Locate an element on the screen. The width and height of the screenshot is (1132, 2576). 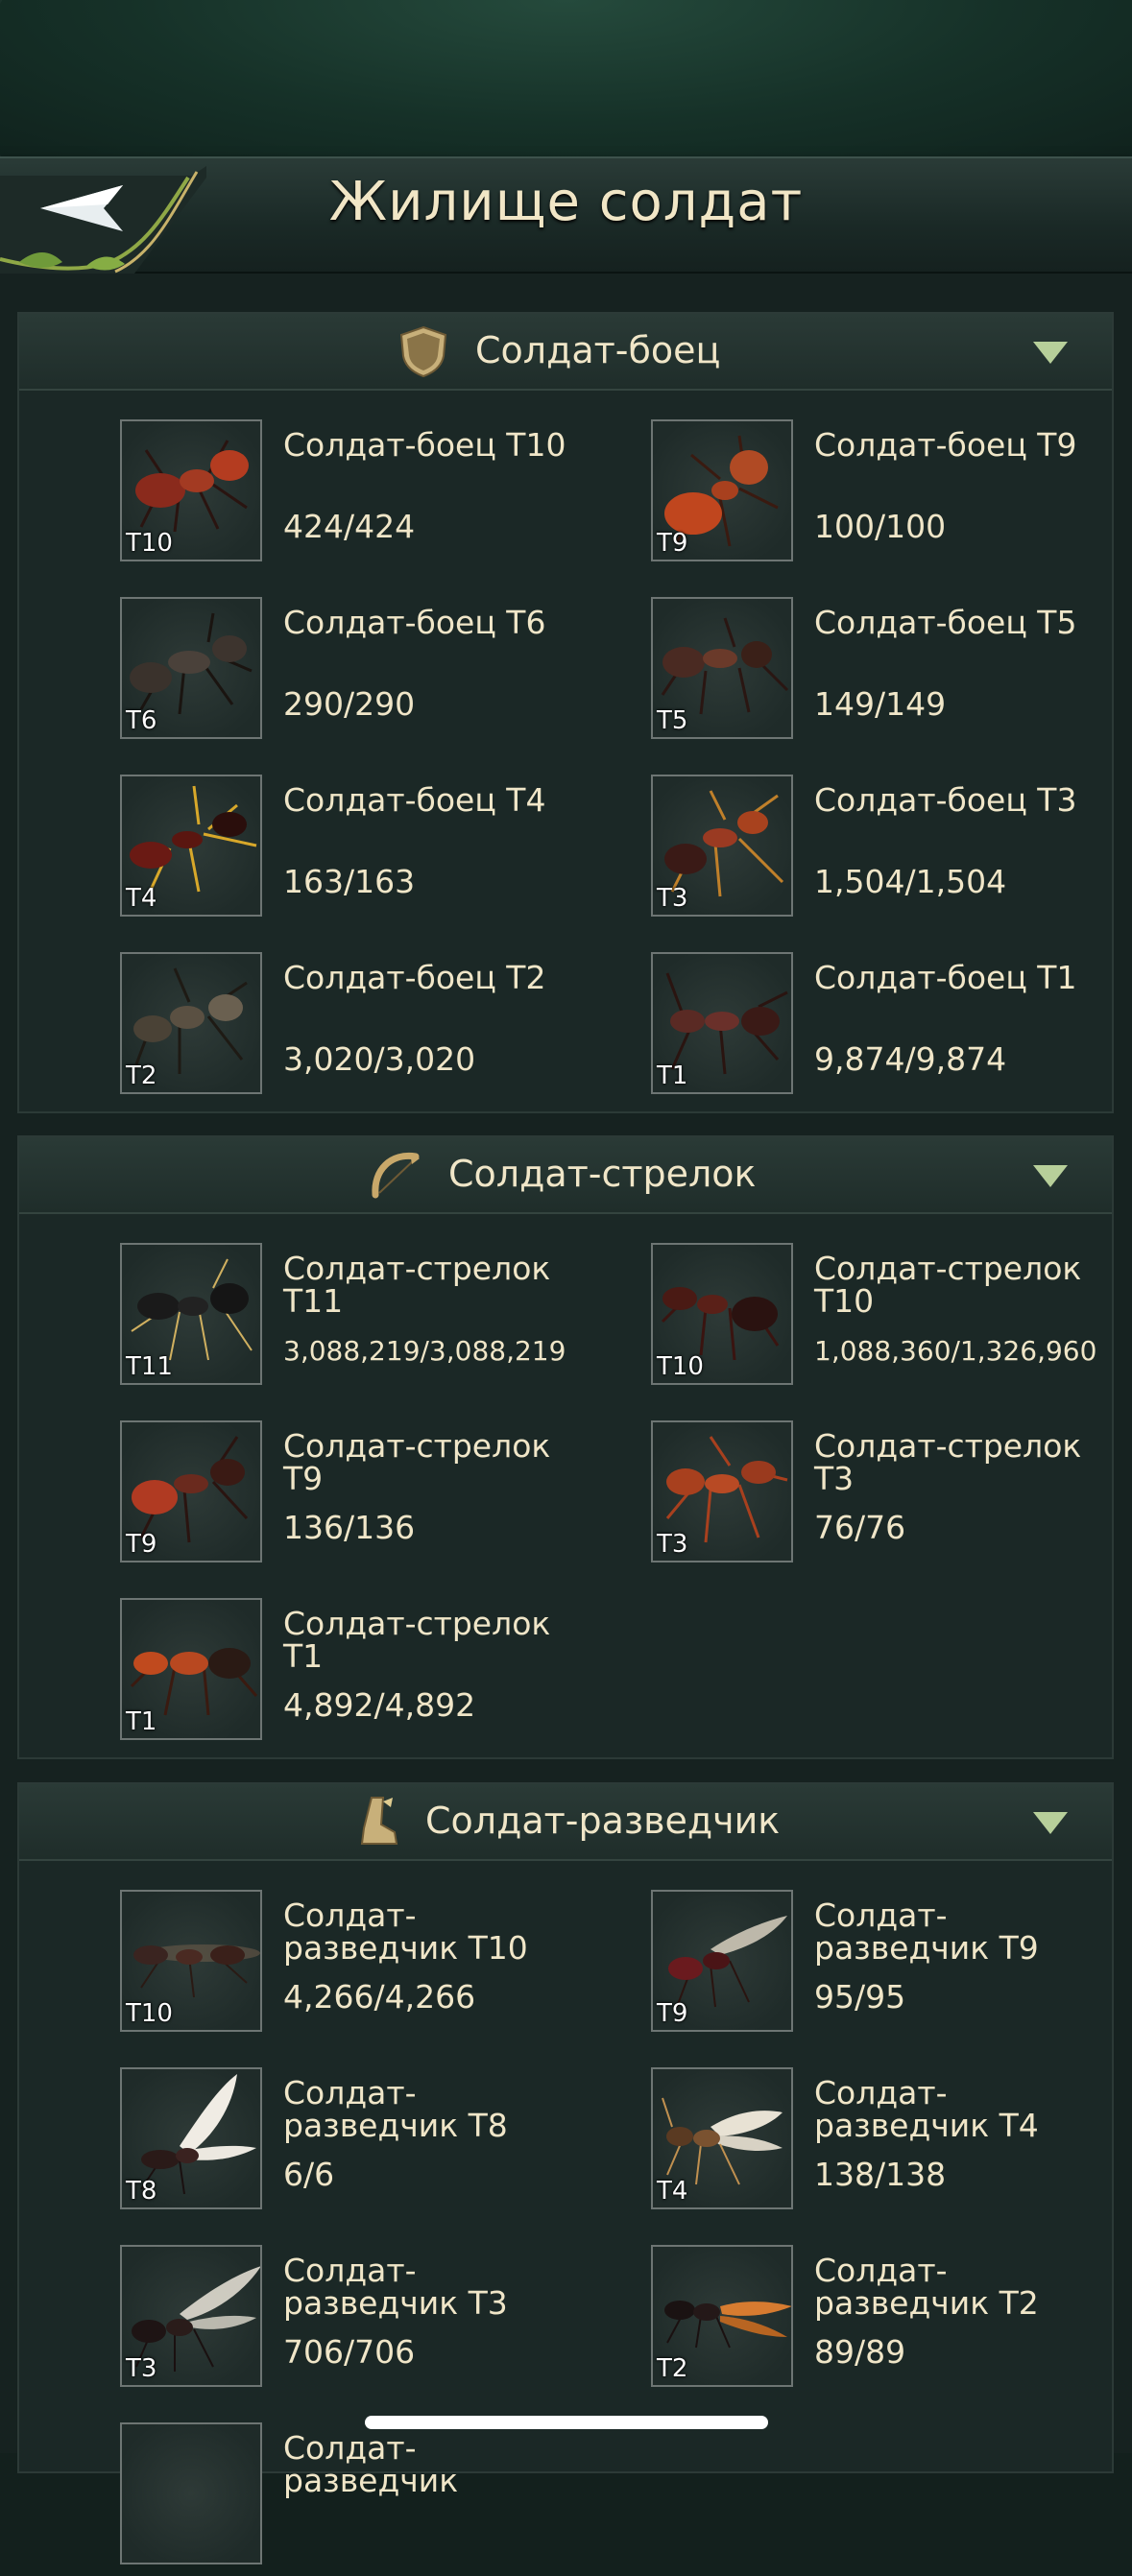
unit-name: Солдат-стрелок T1 is located at coordinates (417, 1640).